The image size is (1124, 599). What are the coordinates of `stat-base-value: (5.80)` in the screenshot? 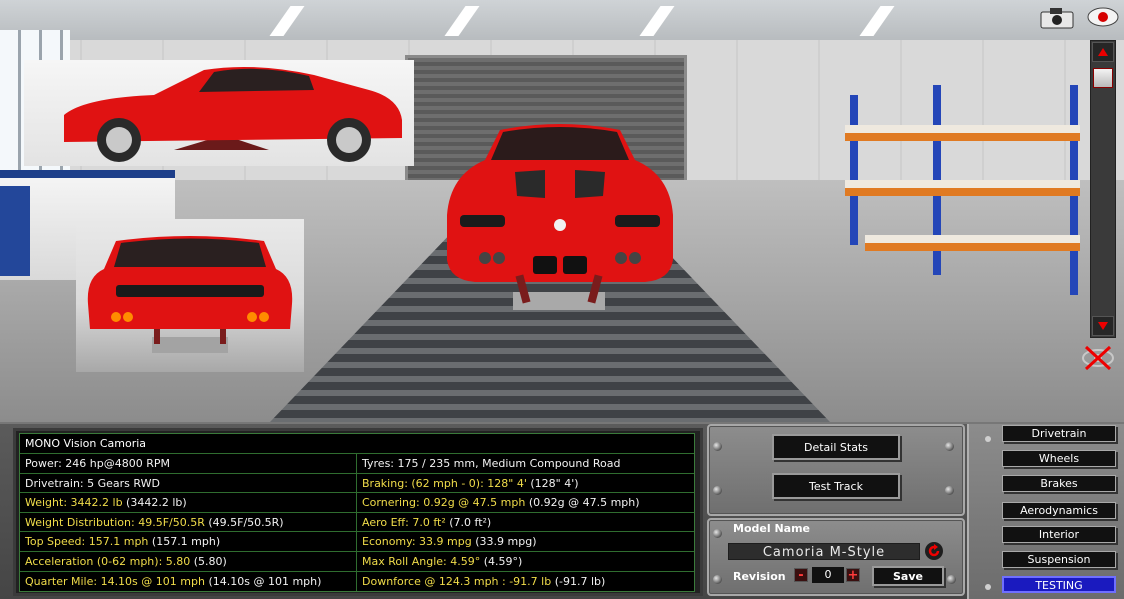 It's located at (208, 561).